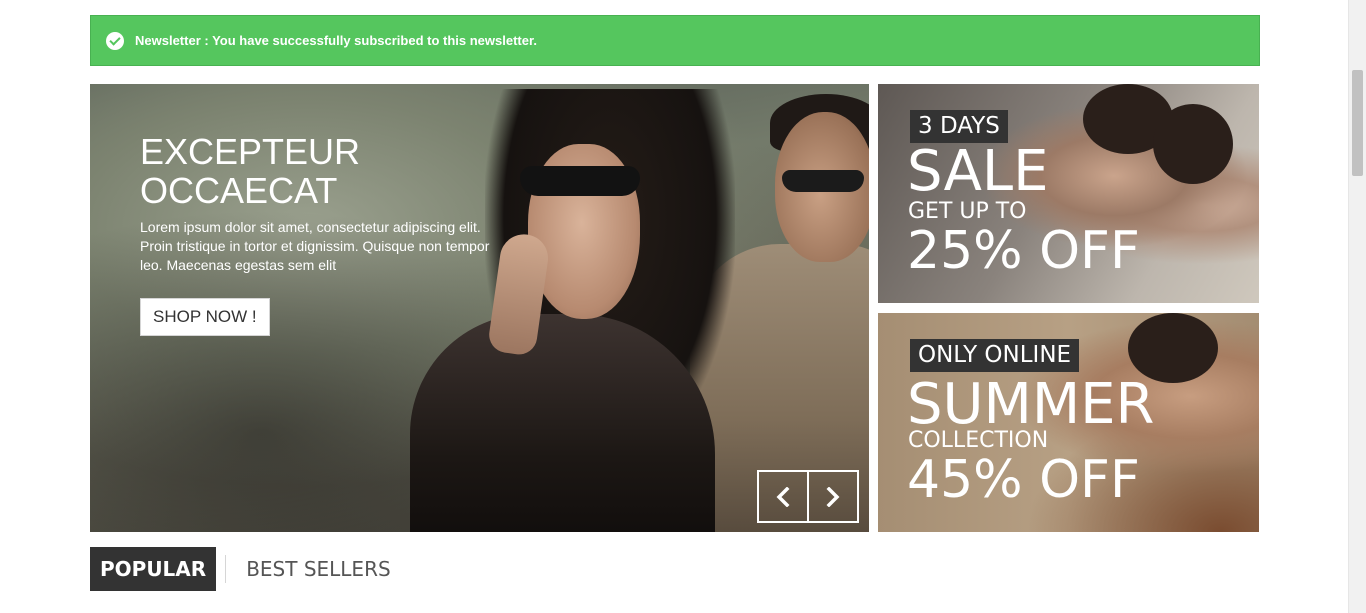 Image resolution: width=1366 pixels, height=613 pixels. What do you see at coordinates (1023, 251) in the screenshot?
I see `banner-sale-offer: 25% OFF` at bounding box center [1023, 251].